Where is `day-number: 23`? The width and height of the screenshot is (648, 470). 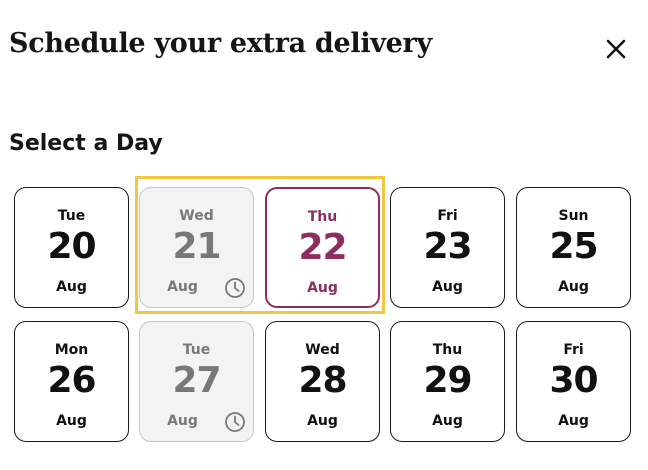 day-number: 23 is located at coordinates (447, 246).